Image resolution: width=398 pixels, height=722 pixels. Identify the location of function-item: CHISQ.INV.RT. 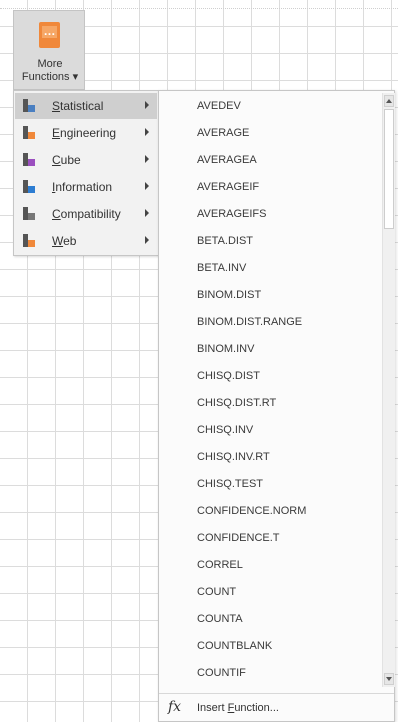
(270, 457).